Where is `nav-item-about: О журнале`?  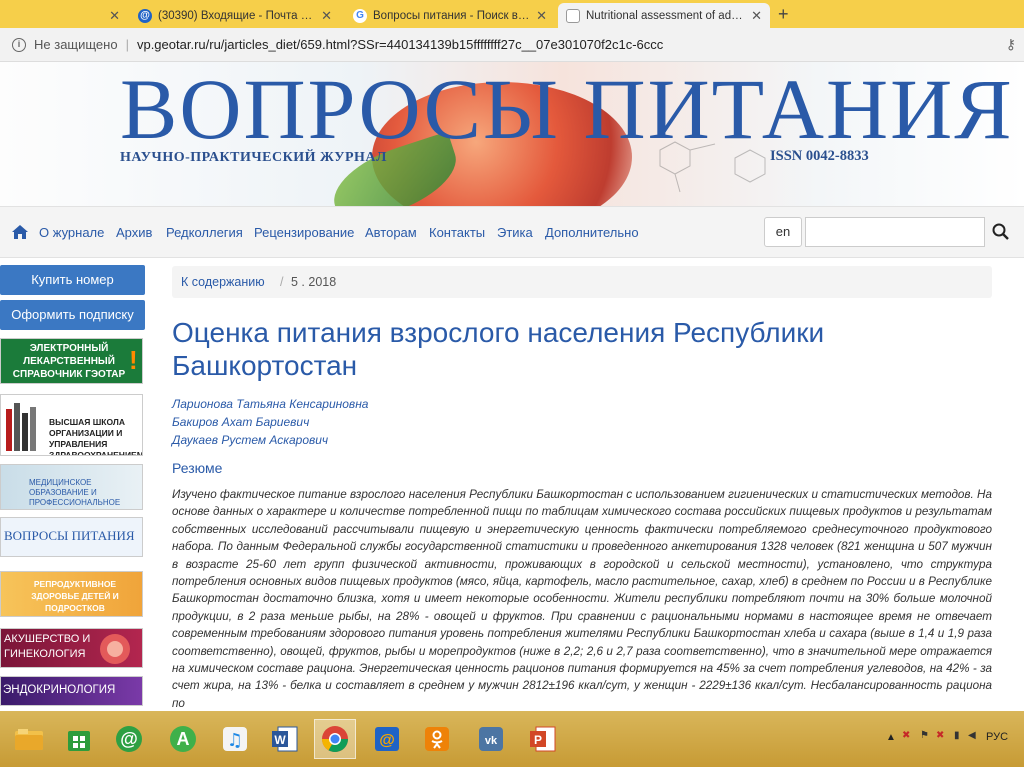 nav-item-about: О журнале is located at coordinates (71, 232).